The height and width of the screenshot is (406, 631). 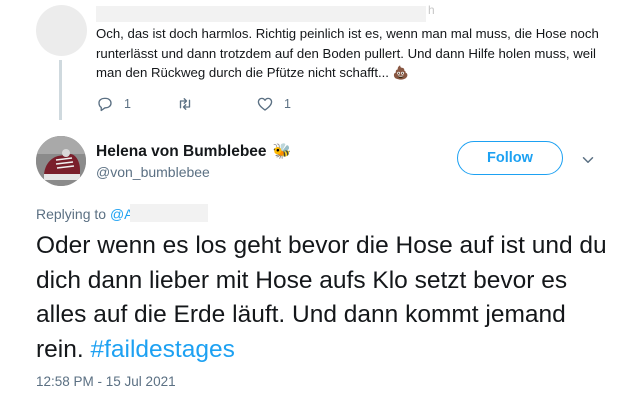 What do you see at coordinates (431, 10) in the screenshot?
I see `redacted-fragment: h` at bounding box center [431, 10].